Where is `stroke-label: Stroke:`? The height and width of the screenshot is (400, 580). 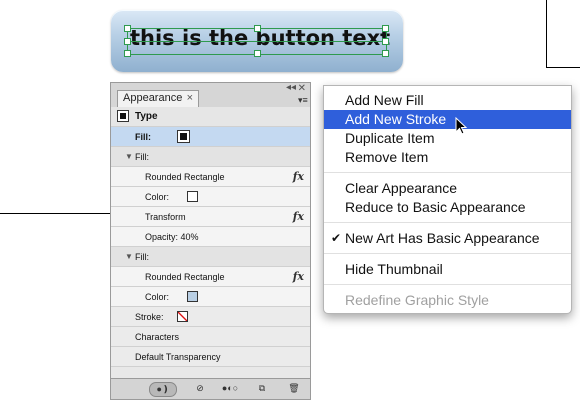 stroke-label: Stroke: is located at coordinates (149, 317).